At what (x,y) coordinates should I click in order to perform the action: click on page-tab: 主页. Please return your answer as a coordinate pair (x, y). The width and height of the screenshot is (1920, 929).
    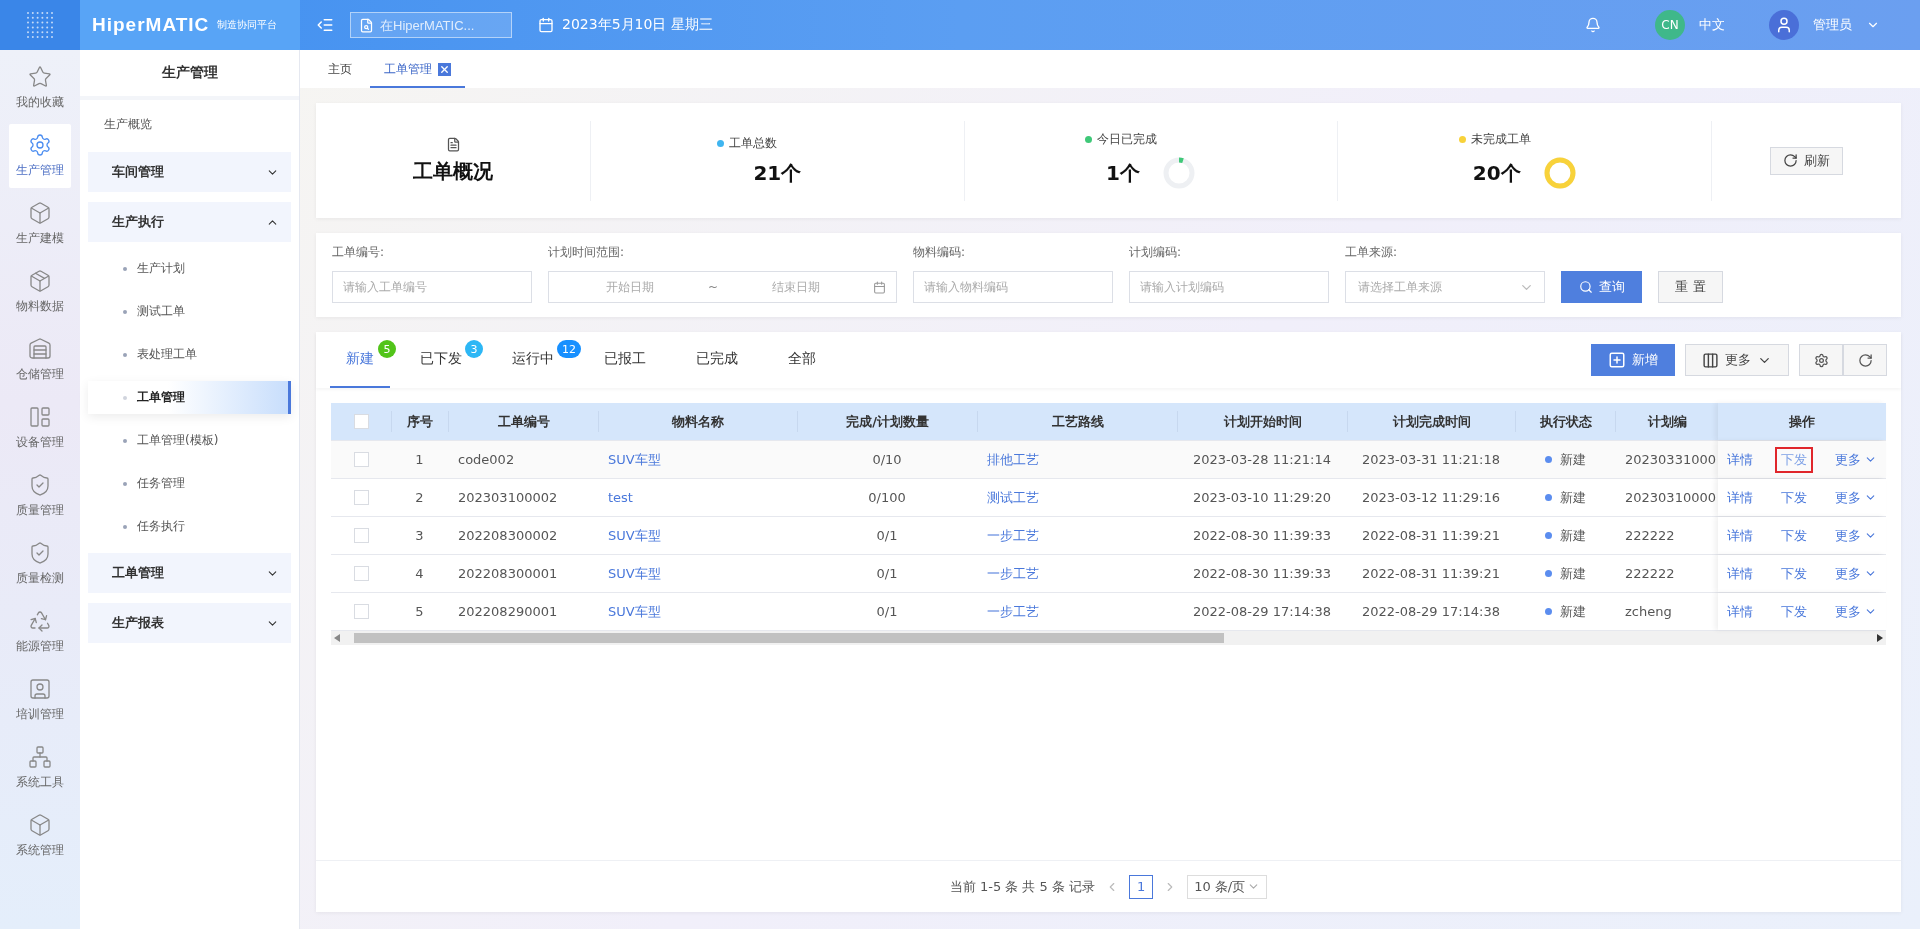
    Looking at the image, I should click on (340, 70).